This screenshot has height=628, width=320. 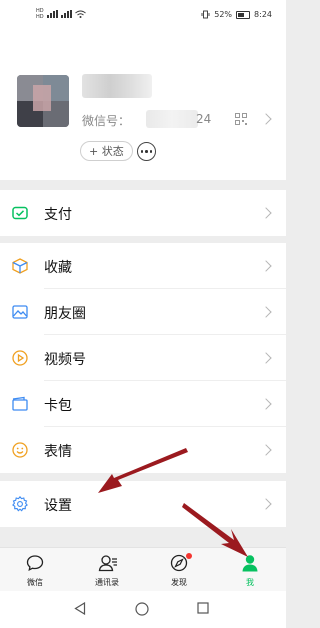 I want to click on menu-item-favorites-label: 收藏, so click(x=58, y=268).